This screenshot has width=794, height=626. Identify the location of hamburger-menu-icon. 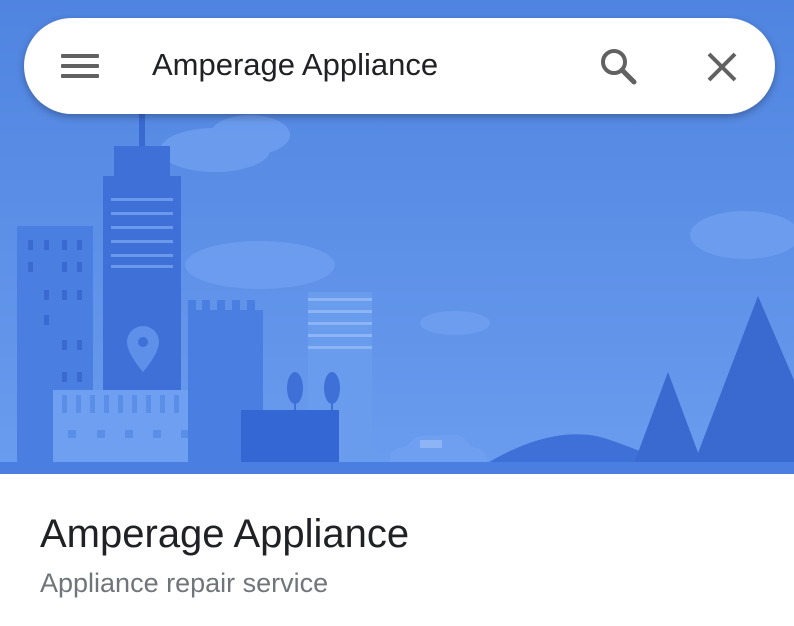
(80, 66).